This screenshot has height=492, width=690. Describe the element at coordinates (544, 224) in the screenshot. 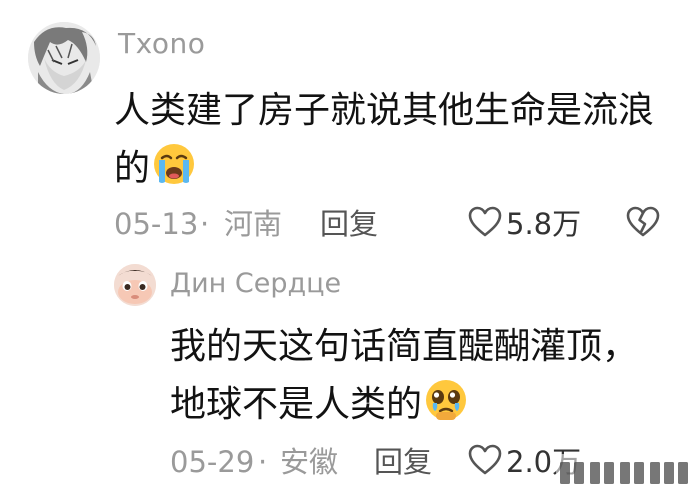

I see `like-count: 5.8万` at that location.